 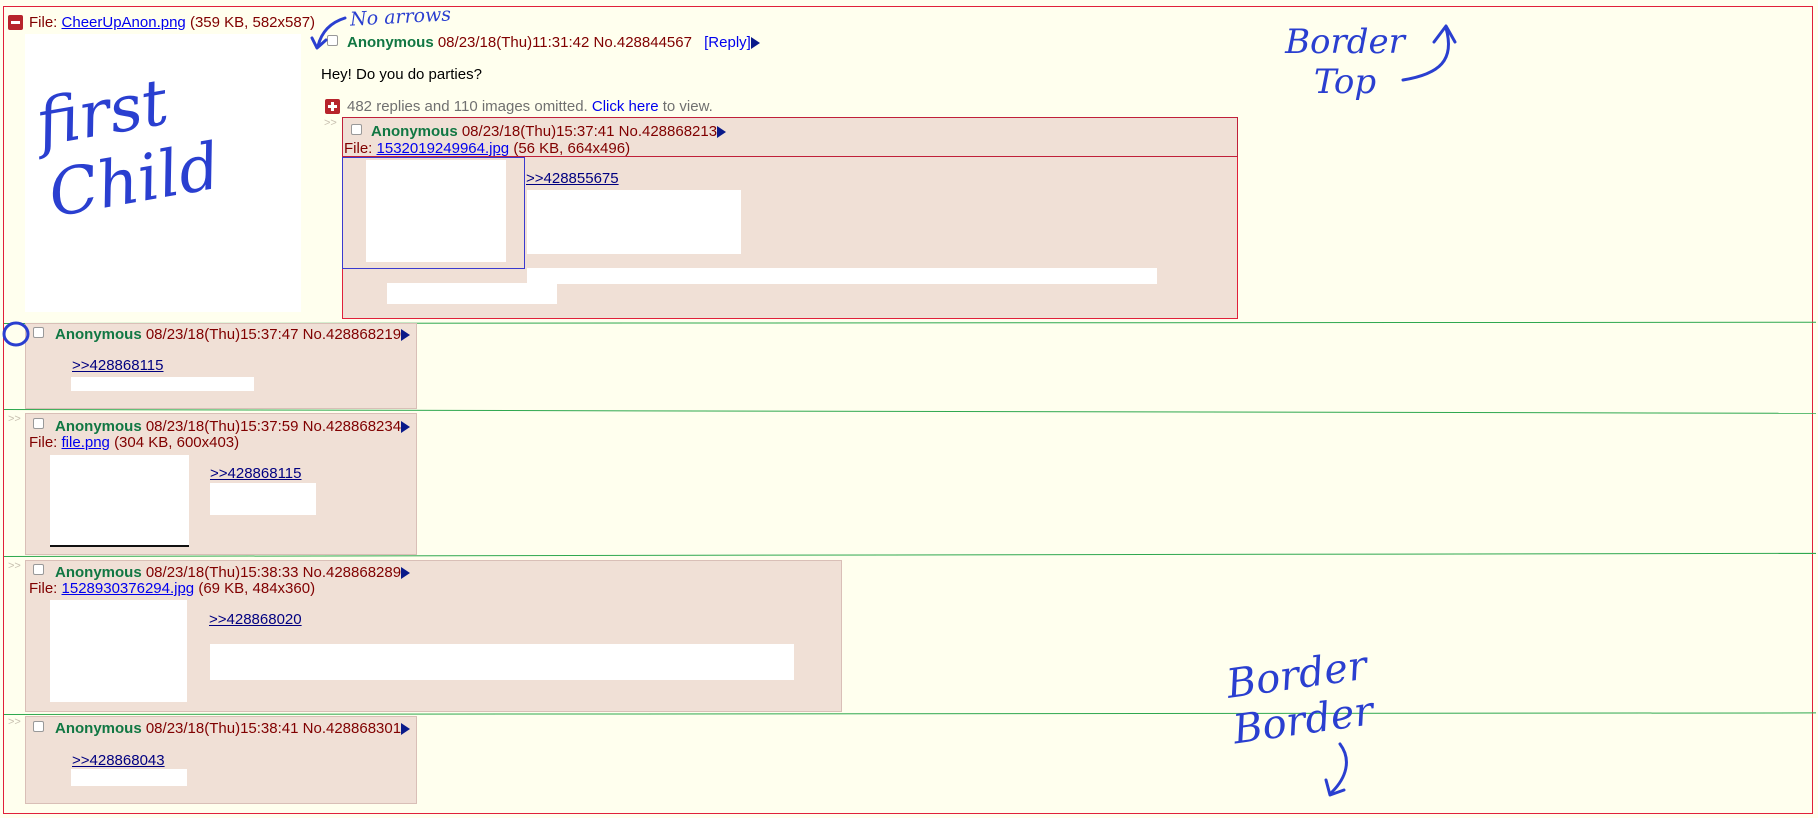 What do you see at coordinates (16, 334) in the screenshot?
I see `circle-mark-icon` at bounding box center [16, 334].